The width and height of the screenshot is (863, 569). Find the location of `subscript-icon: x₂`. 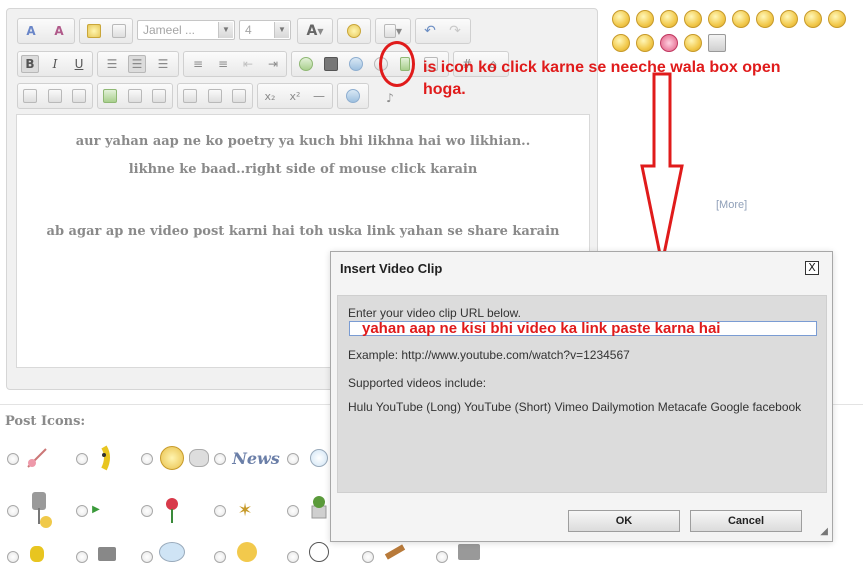

subscript-icon: x₂ is located at coordinates (270, 96).